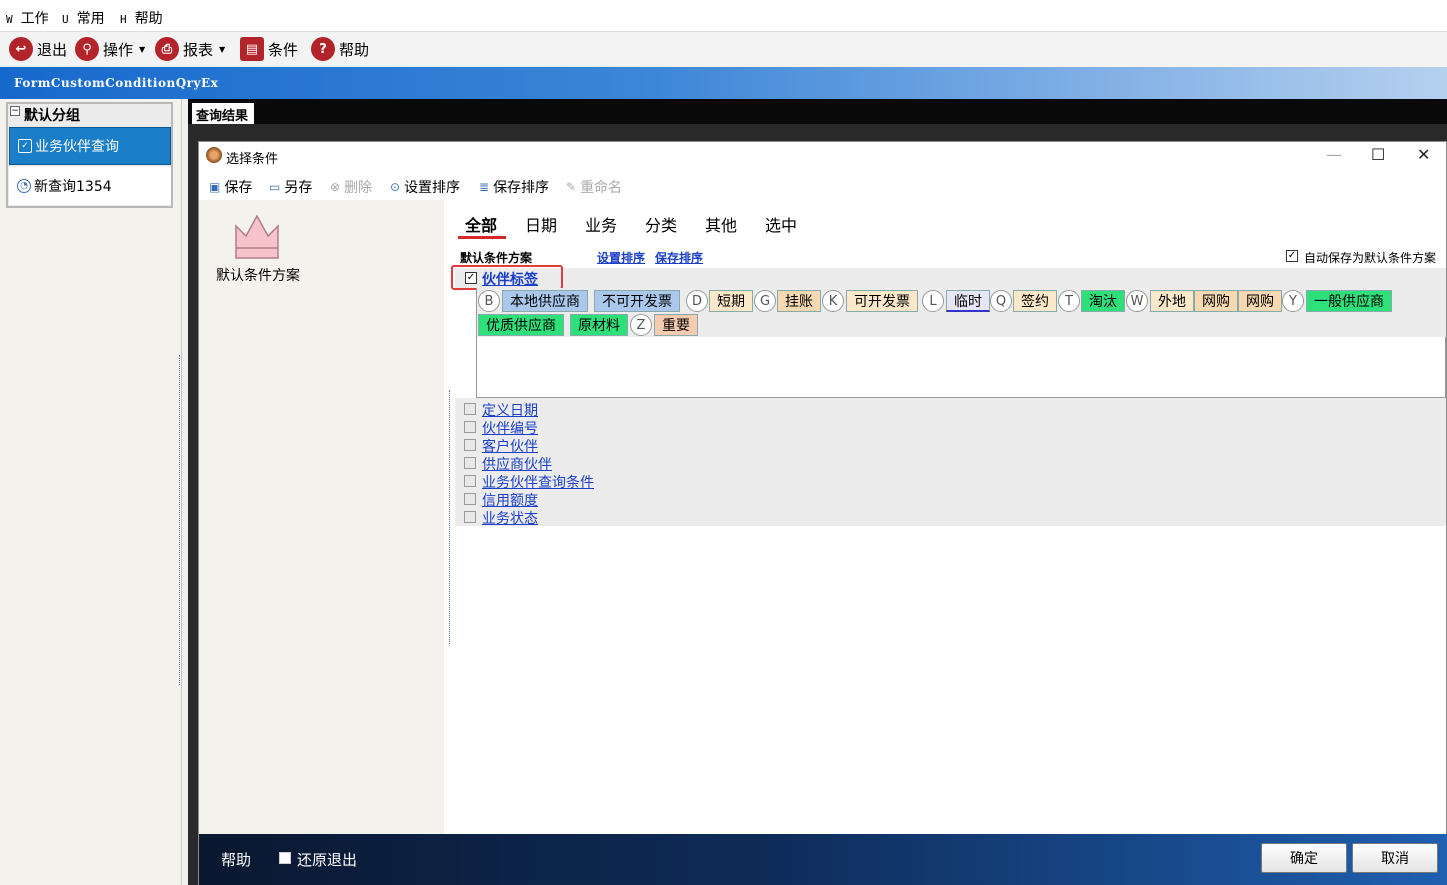  What do you see at coordinates (1349, 301) in the screenshot?
I see `tag-chip: 一般供应商` at bounding box center [1349, 301].